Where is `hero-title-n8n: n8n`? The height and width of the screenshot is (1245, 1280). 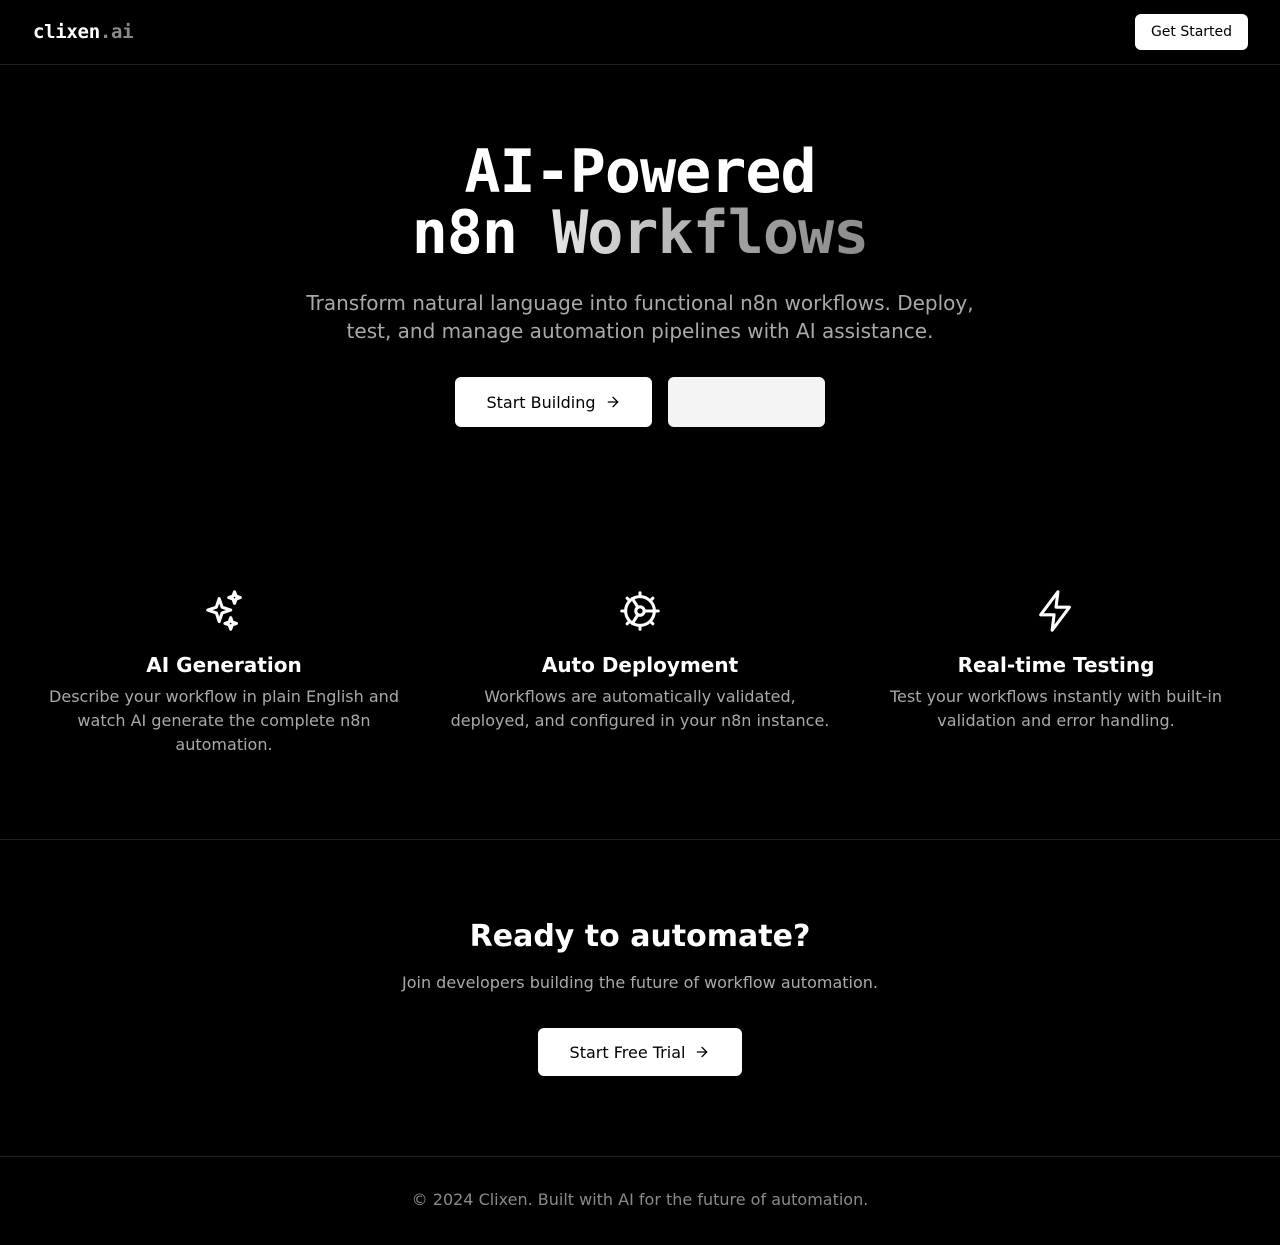
hero-title-n8n: n8n is located at coordinates (464, 233).